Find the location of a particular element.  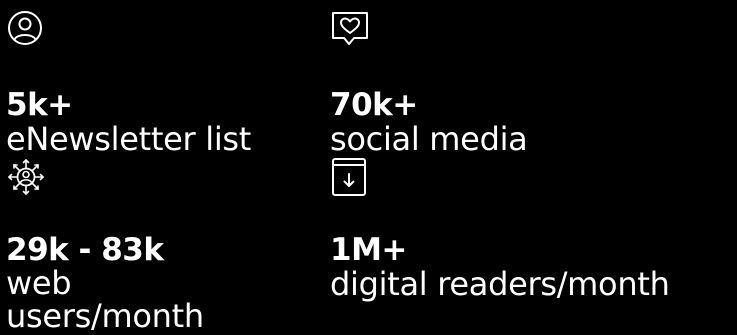

stat-label: social media is located at coordinates (429, 139).